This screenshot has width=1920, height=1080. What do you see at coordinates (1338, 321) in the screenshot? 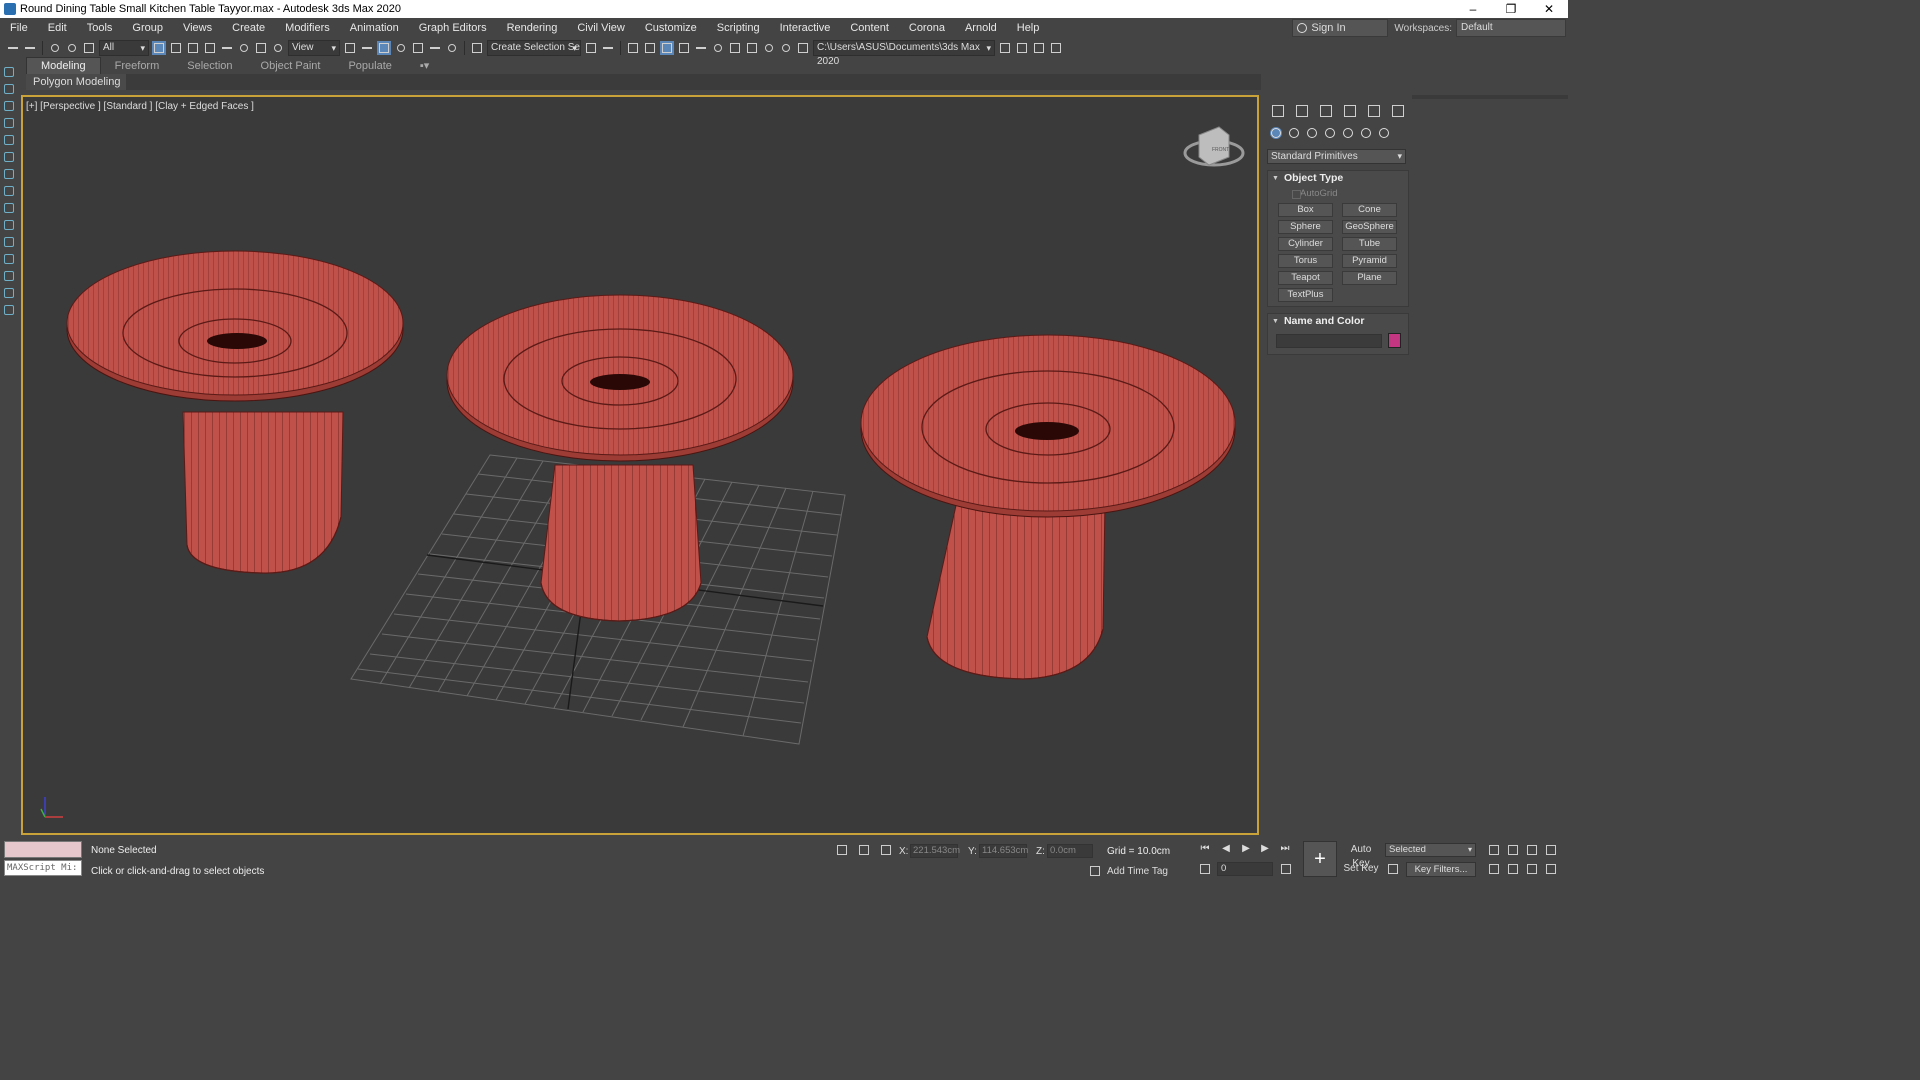
I see `name-color-header: ▼ Name and Color` at bounding box center [1338, 321].